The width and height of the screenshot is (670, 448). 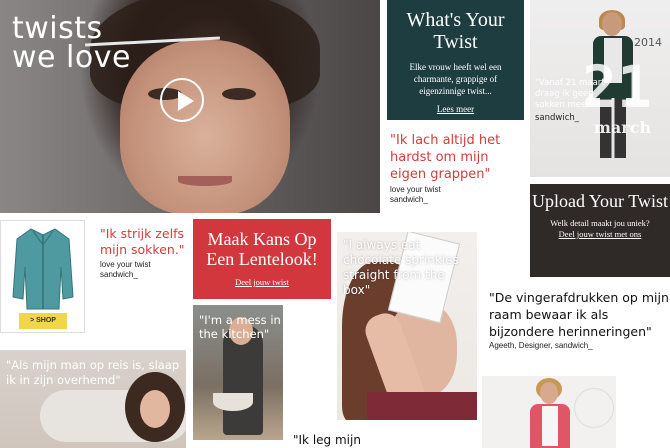 I want to click on fashion-photo-bottom, so click(x=549, y=412).